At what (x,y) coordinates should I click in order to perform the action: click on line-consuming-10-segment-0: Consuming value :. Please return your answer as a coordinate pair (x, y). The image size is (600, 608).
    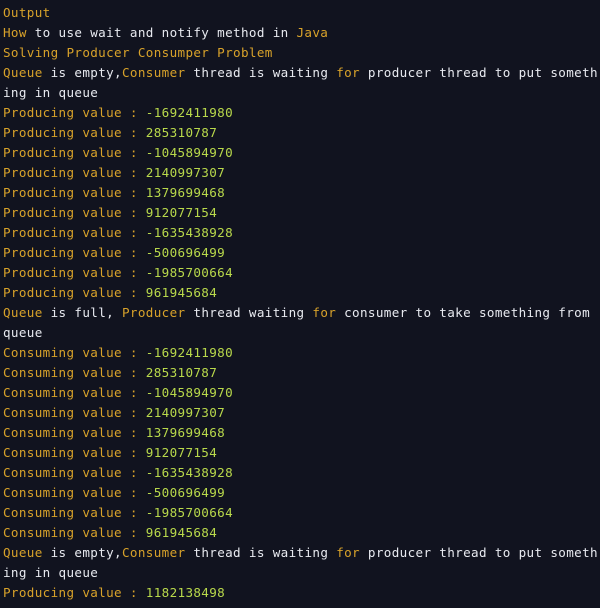
    Looking at the image, I should click on (74, 532).